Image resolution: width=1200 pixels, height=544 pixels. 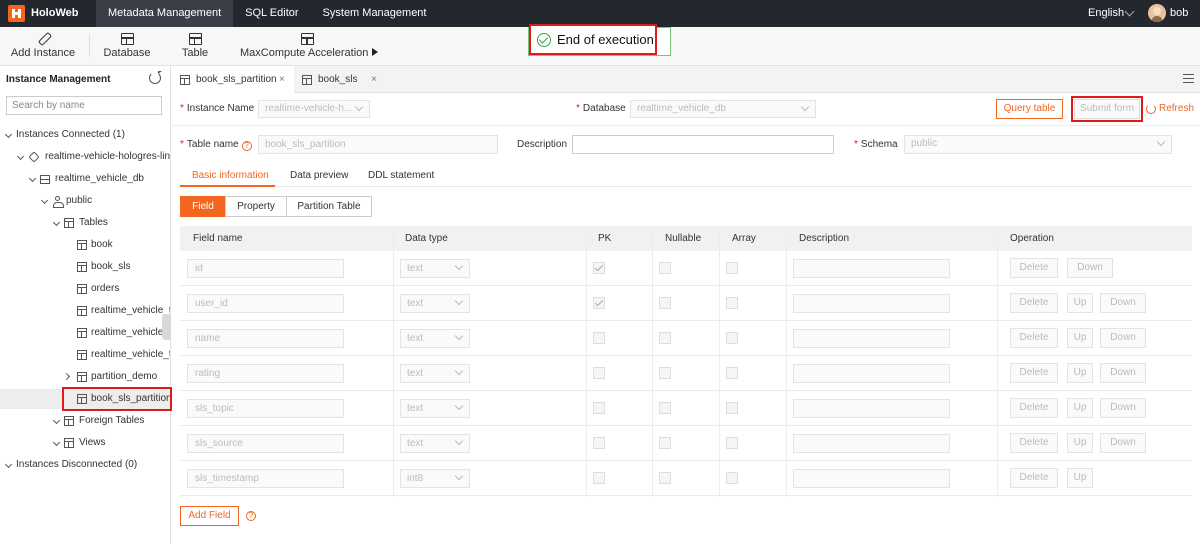 I want to click on tree-schema: public, so click(x=85, y=201).